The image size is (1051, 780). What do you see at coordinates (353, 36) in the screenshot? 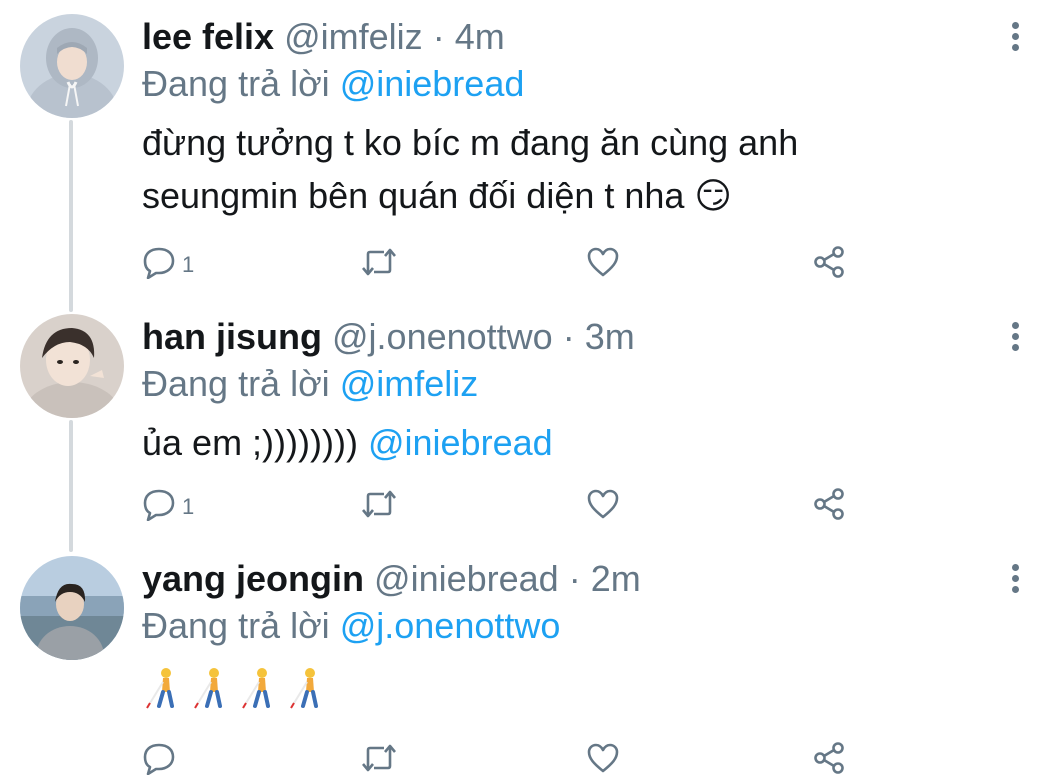
I see `user-handle: @imfeliz` at bounding box center [353, 36].